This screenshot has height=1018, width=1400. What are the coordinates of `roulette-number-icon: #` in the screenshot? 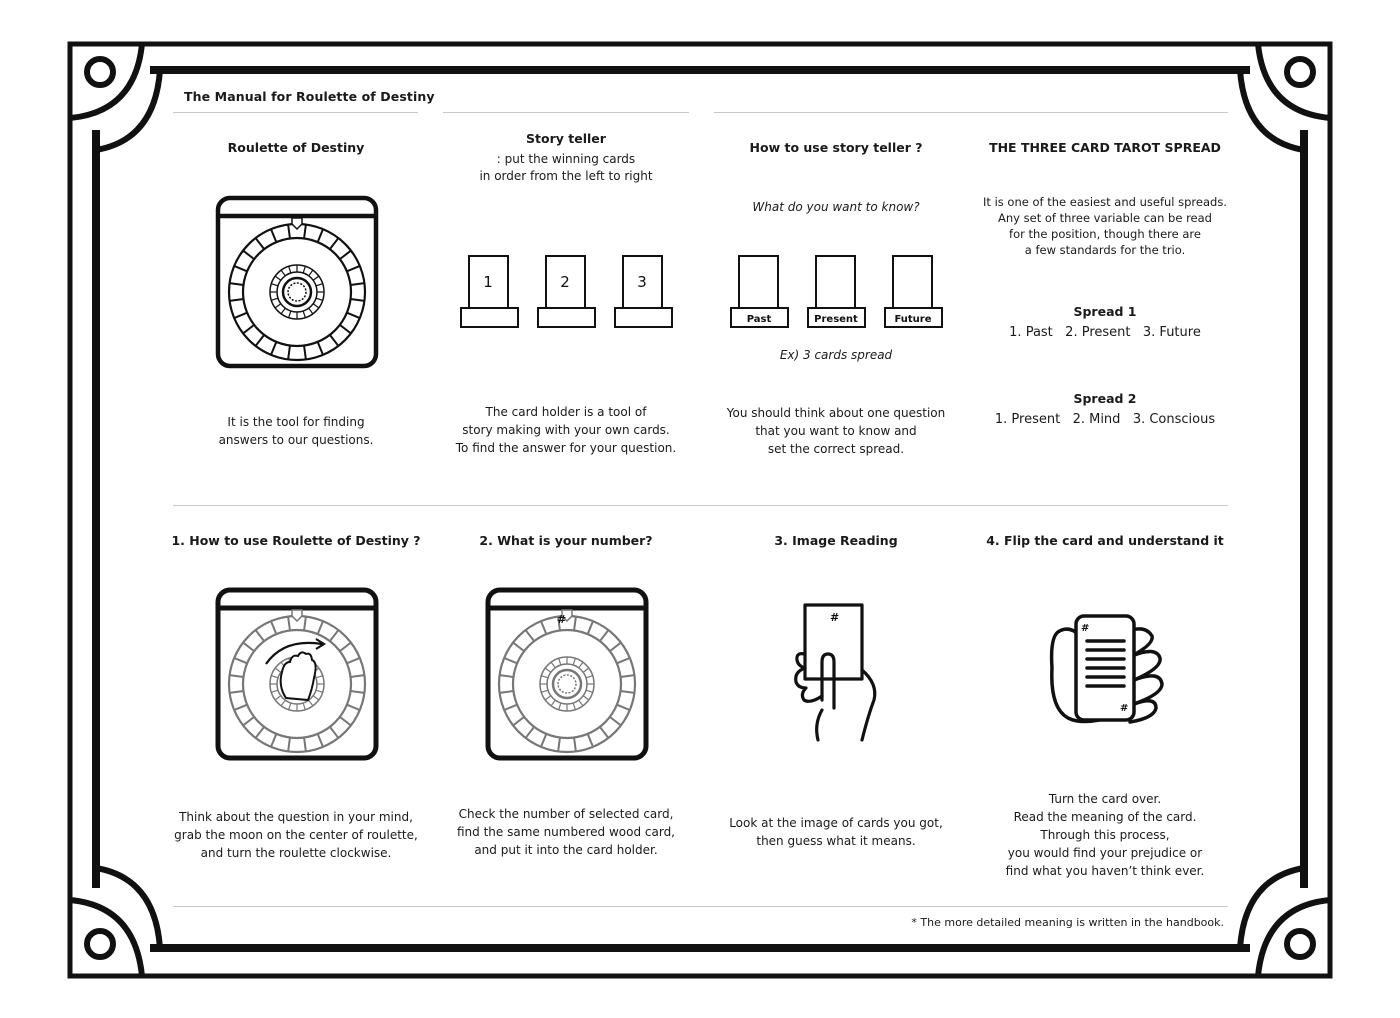 It's located at (567, 674).